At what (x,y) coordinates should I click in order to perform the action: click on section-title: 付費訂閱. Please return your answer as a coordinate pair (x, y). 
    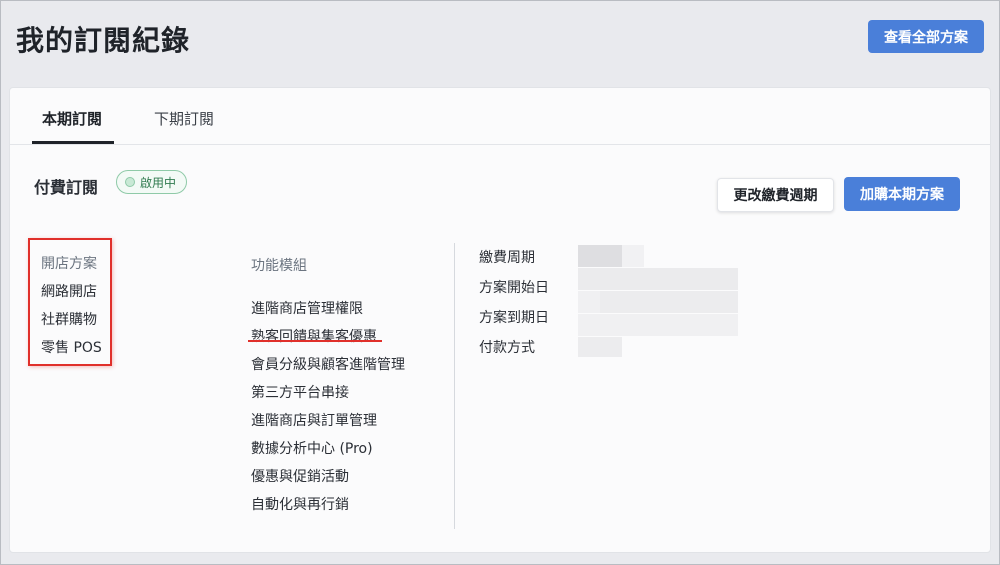
    Looking at the image, I should click on (66, 187).